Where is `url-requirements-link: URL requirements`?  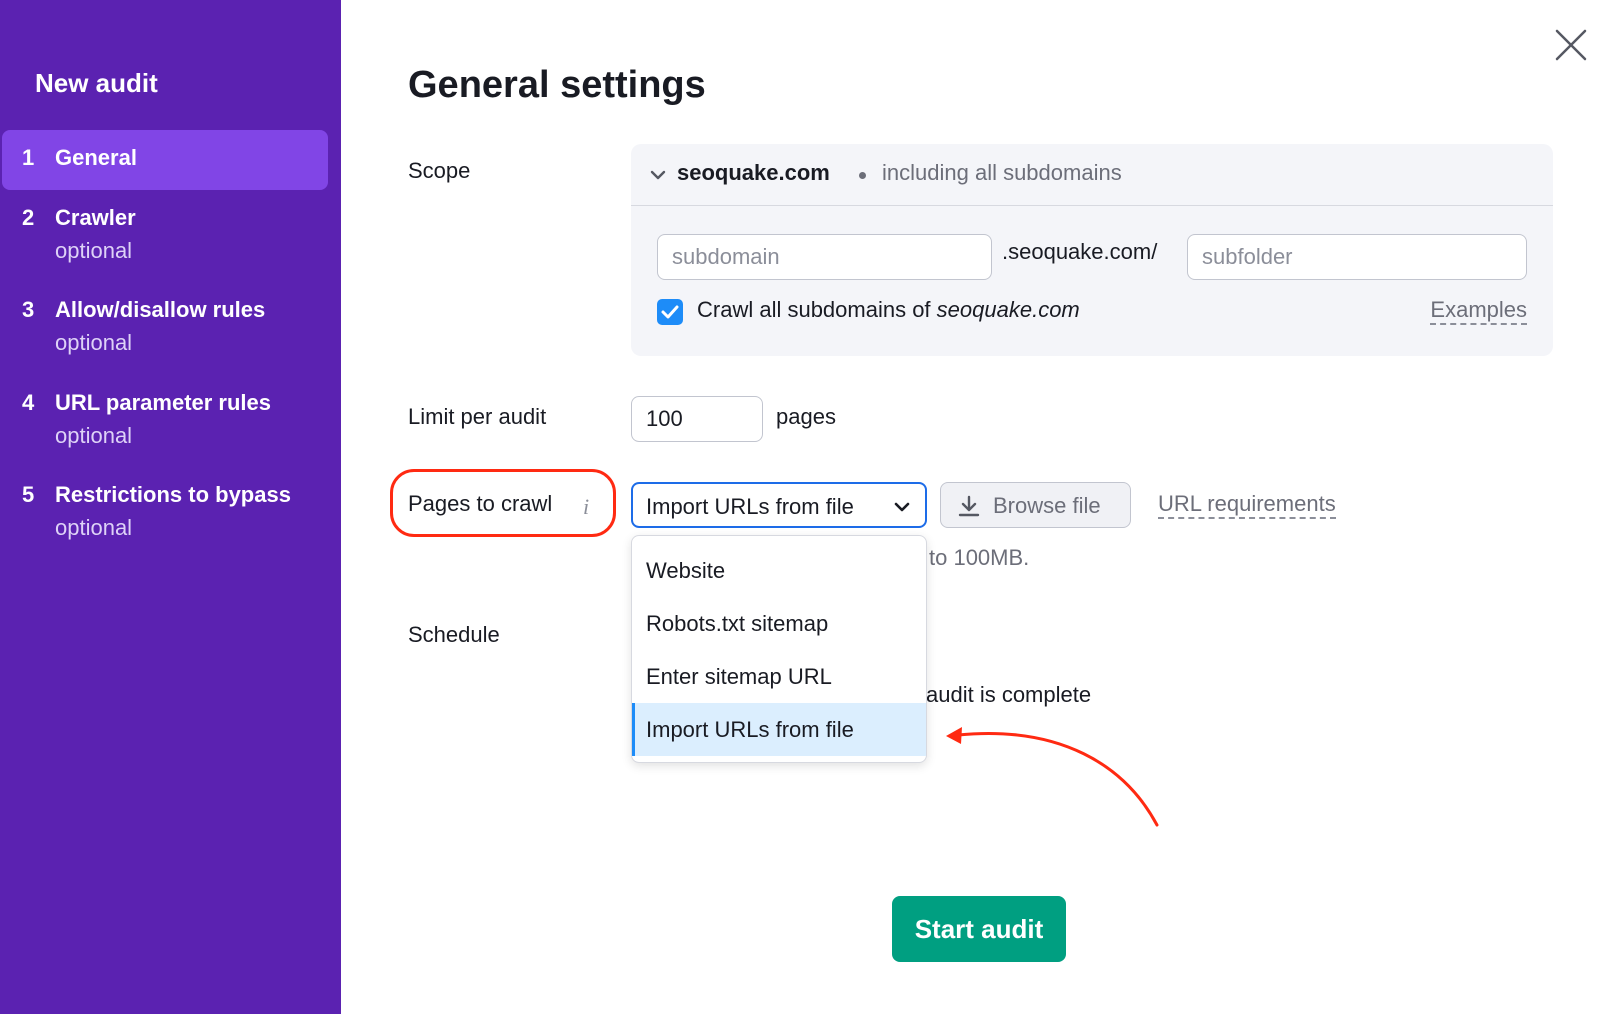 url-requirements-link: URL requirements is located at coordinates (1247, 505).